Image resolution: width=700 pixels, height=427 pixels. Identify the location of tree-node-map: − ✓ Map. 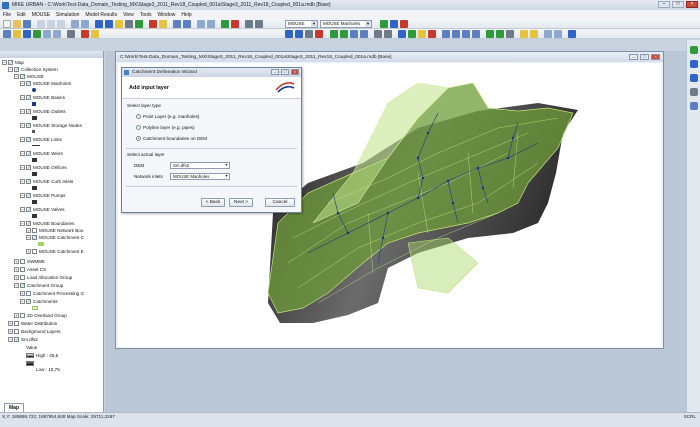
(13, 62).